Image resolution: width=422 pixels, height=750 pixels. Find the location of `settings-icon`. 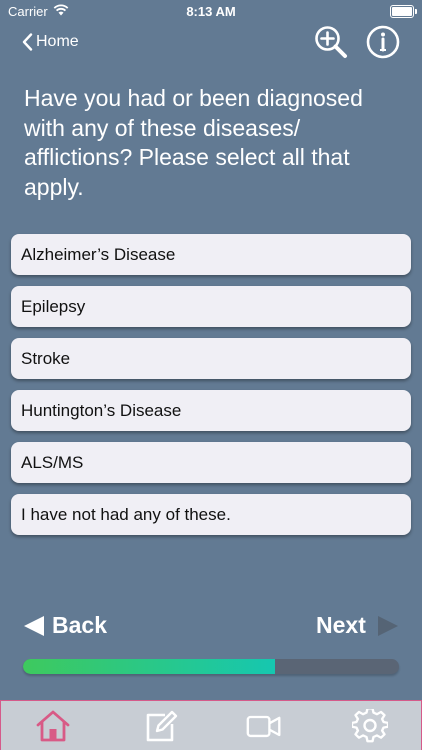

settings-icon is located at coordinates (370, 726).